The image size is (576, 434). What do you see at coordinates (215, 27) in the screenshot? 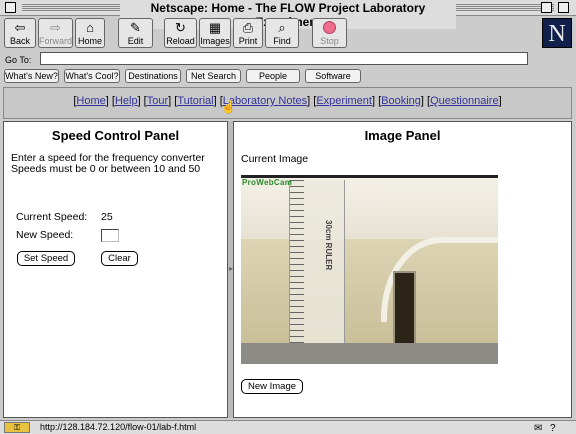
I see `images-icon: ▦` at bounding box center [215, 27].